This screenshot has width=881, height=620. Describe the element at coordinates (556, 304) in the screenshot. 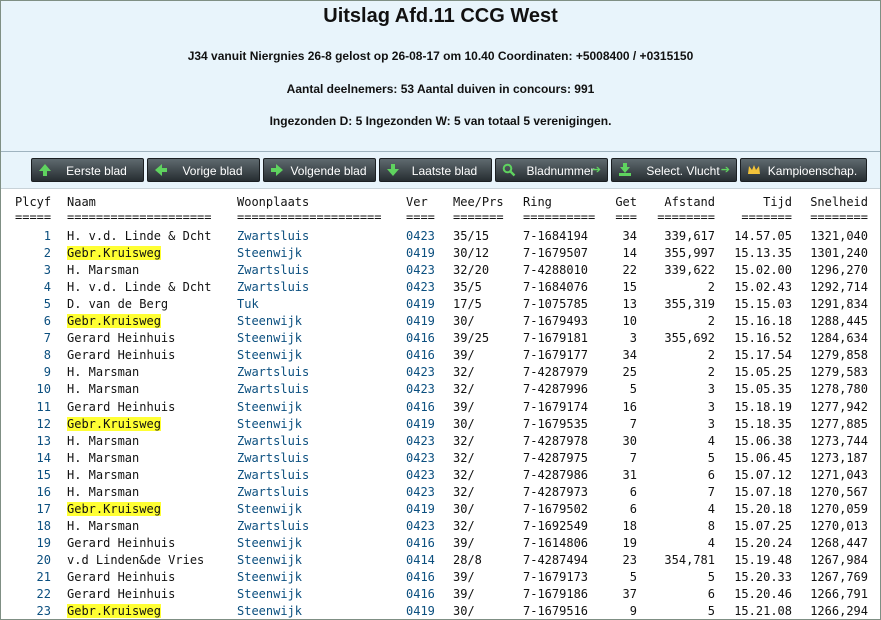

I see `cell-ring: 7-1075785` at that location.